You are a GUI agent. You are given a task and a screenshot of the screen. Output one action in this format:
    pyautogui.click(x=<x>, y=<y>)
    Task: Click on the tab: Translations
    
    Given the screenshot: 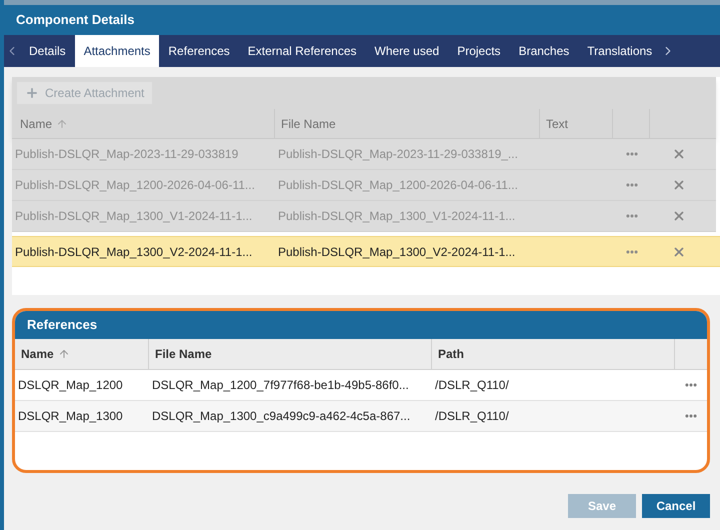 What is the action you would take?
    pyautogui.click(x=620, y=51)
    